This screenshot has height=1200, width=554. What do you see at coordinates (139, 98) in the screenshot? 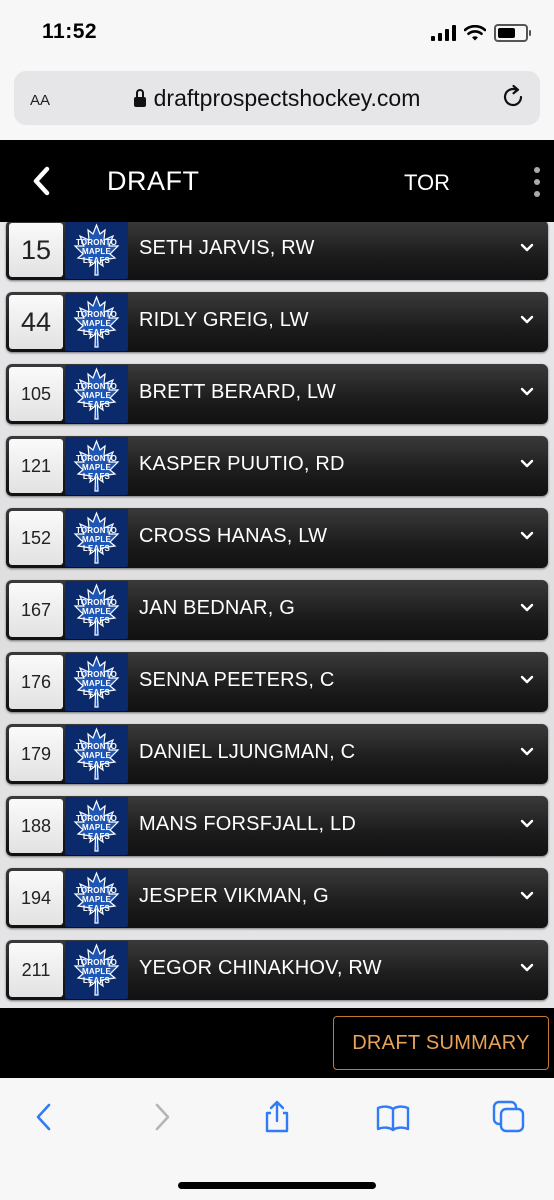
I see `lock-icon` at bounding box center [139, 98].